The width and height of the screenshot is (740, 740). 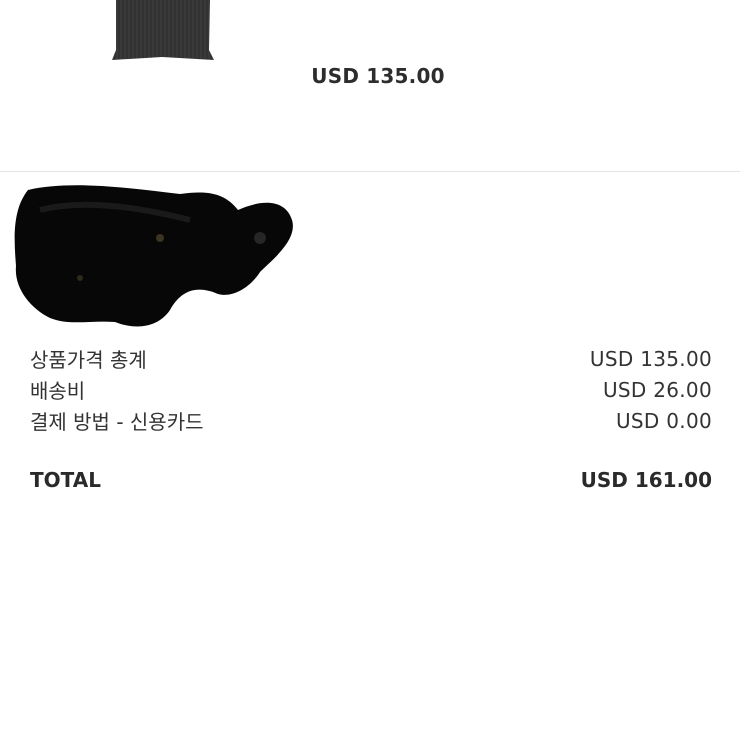 What do you see at coordinates (65, 480) in the screenshot?
I see `total-label: TOTAL` at bounding box center [65, 480].